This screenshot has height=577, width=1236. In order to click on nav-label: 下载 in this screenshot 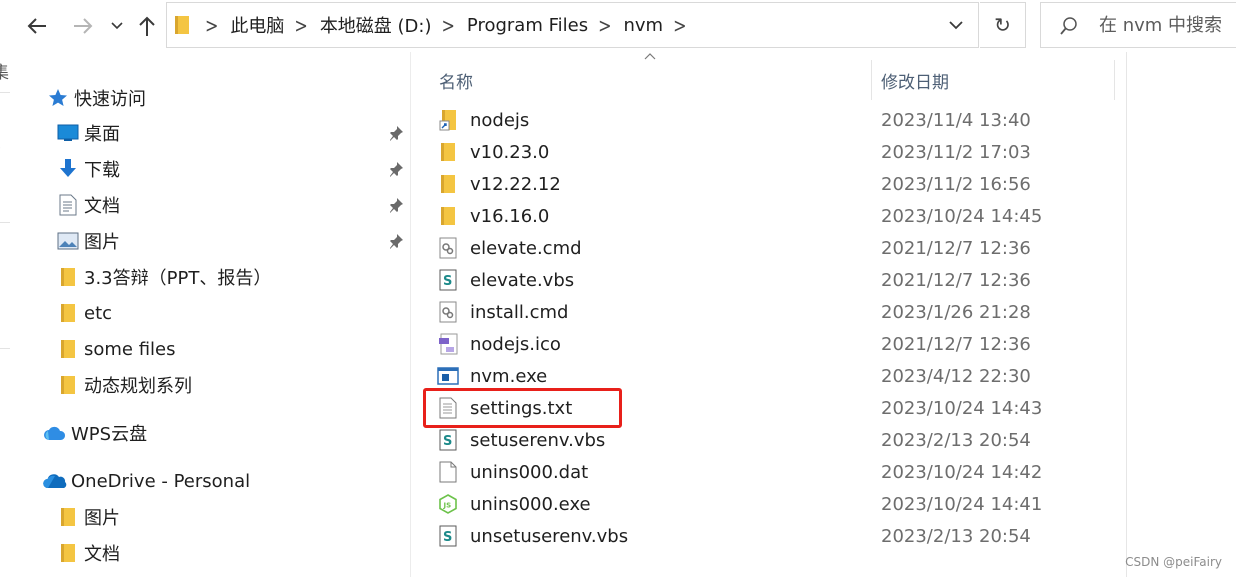, I will do `click(102, 170)`.